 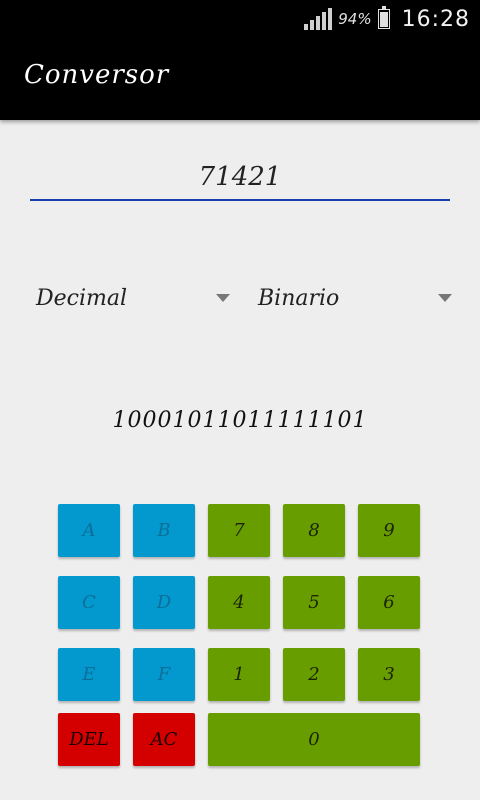 What do you see at coordinates (435, 19) in the screenshot?
I see `clock: 16:28` at bounding box center [435, 19].